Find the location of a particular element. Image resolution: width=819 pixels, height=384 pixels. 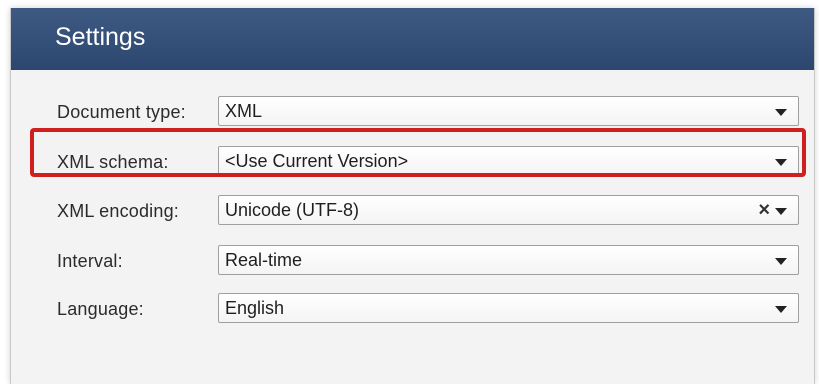

row-xml-encoding: XML encoding: Unicode (UTF-8) × is located at coordinates (412, 212).